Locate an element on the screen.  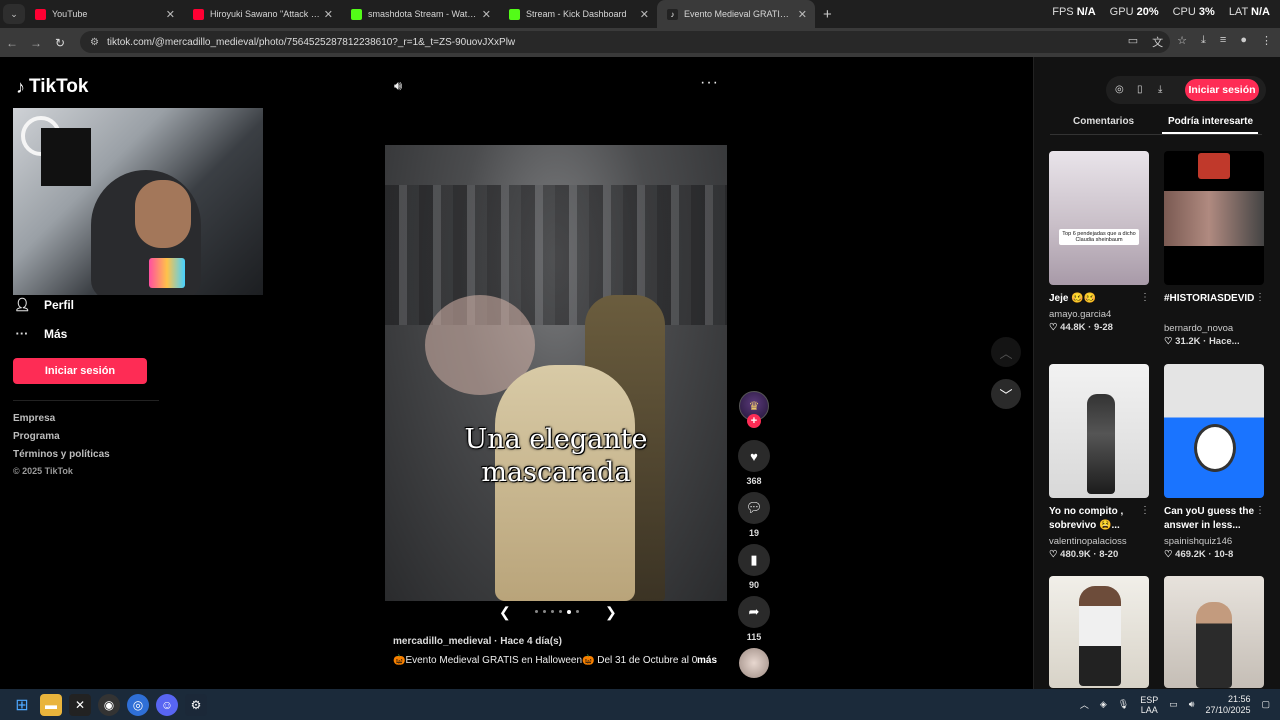
tray-app-icon: ◈ is located at coordinates (1103, 704).